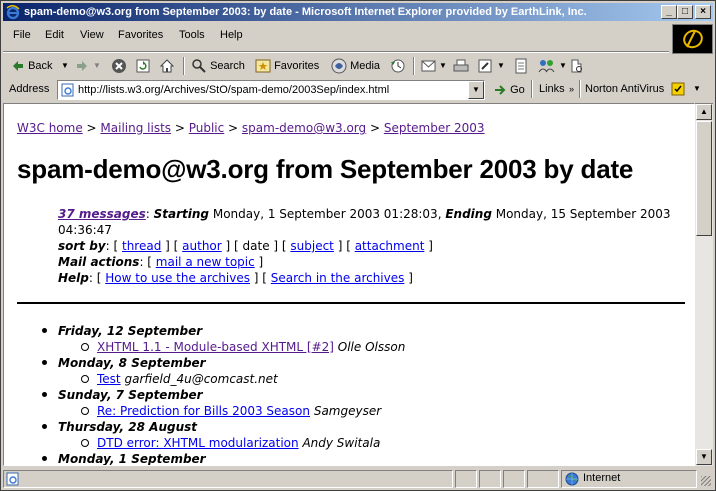 This screenshot has width=716, height=491. Describe the element at coordinates (130, 395) in the screenshot. I see `day-date: Sunday, 7 September` at that location.